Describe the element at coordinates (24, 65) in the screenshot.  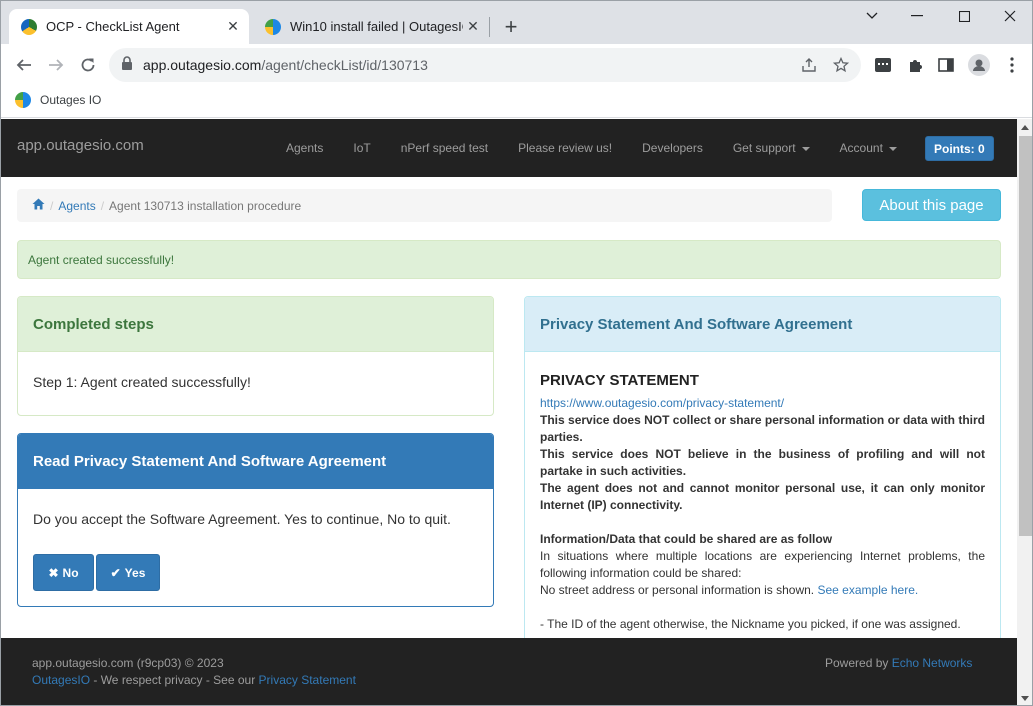
I see `back-arrow-icon` at that location.